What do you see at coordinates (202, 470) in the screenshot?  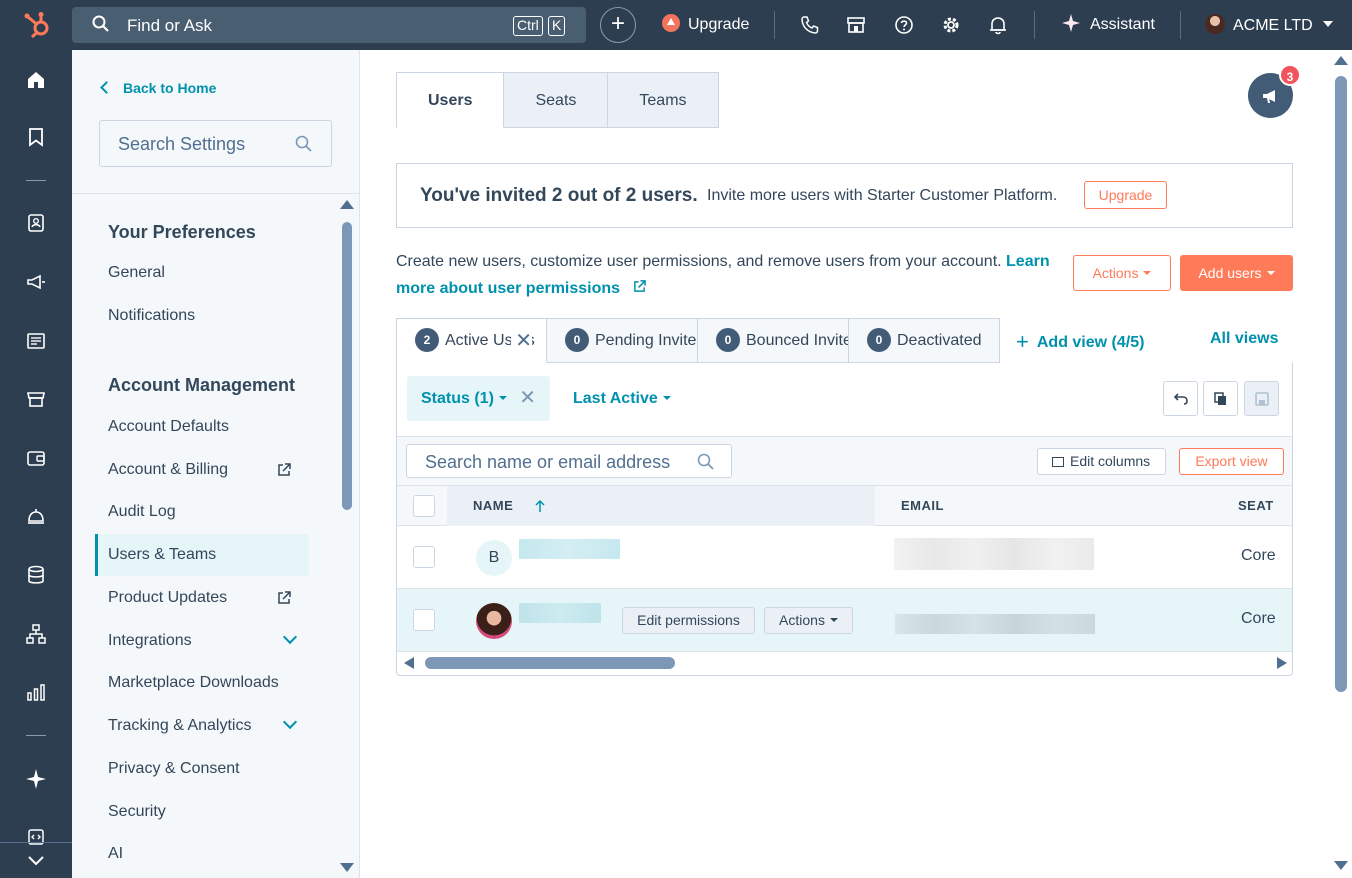 I see `settings-item-account-billing: Account & Billing` at bounding box center [202, 470].